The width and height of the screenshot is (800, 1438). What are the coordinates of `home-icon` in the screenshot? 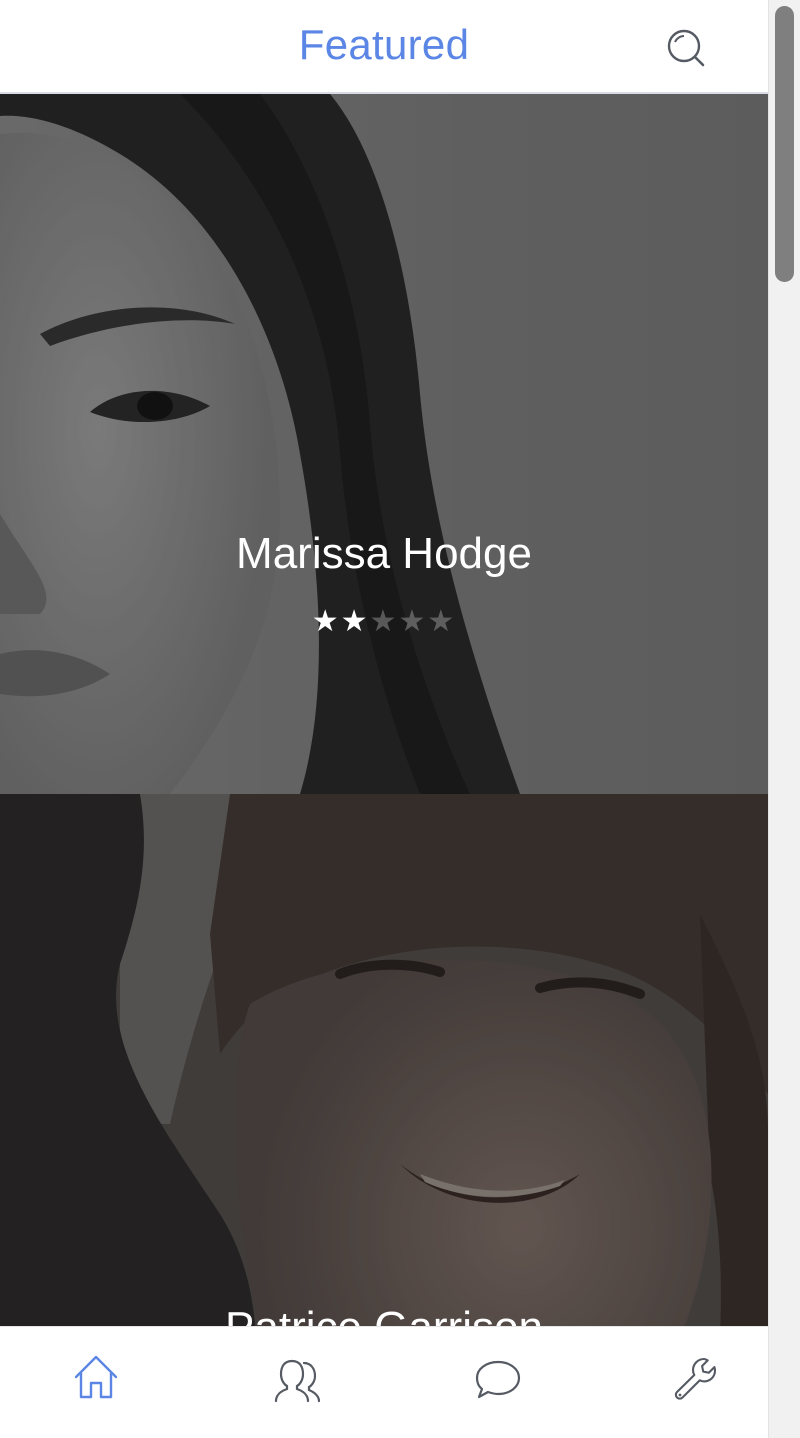 It's located at (96, 1377).